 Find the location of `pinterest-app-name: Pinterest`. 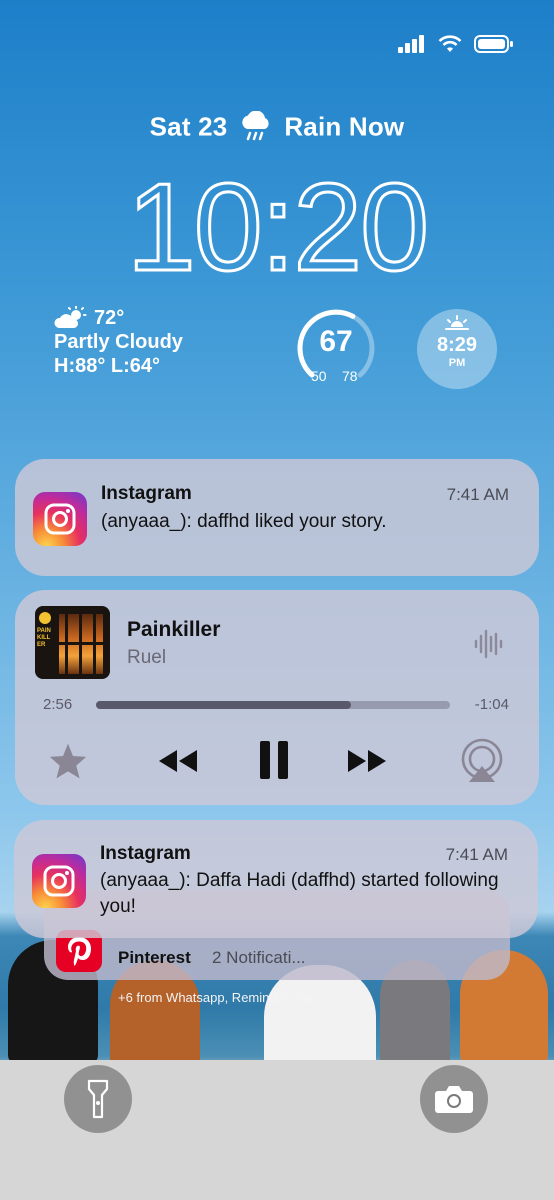

pinterest-app-name: Pinterest is located at coordinates (154, 957).